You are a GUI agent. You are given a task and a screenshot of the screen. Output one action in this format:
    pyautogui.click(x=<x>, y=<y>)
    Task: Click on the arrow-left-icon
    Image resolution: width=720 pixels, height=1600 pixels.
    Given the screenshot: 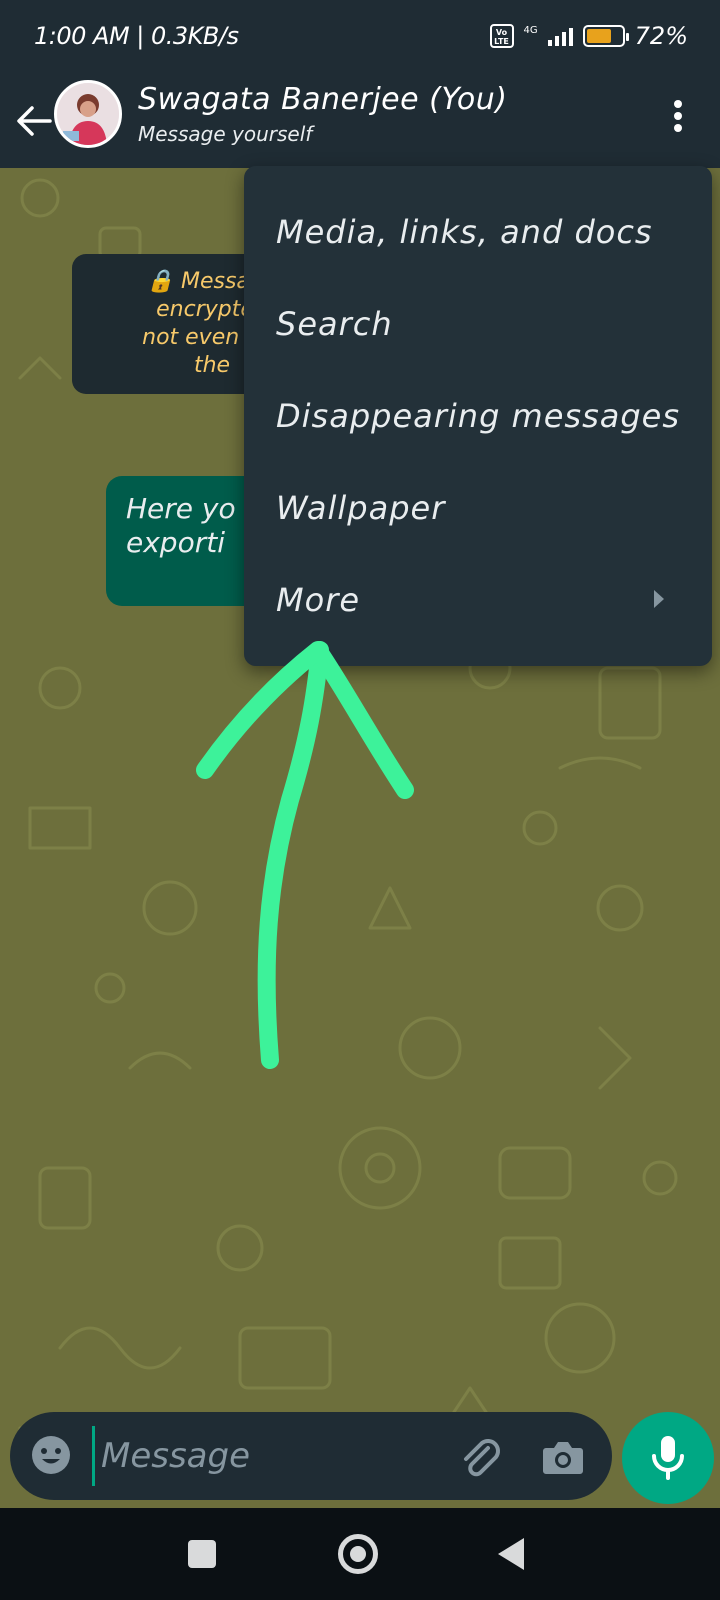 What is the action you would take?
    pyautogui.click(x=34, y=121)
    